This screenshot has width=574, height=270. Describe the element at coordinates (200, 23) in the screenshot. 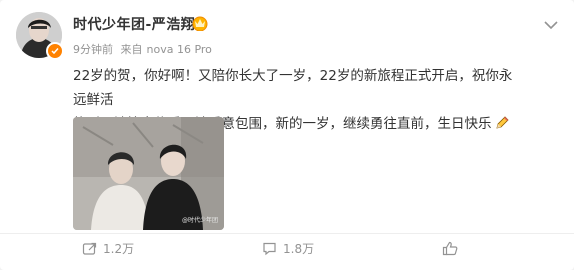

I see `vip-crown-icon` at that location.